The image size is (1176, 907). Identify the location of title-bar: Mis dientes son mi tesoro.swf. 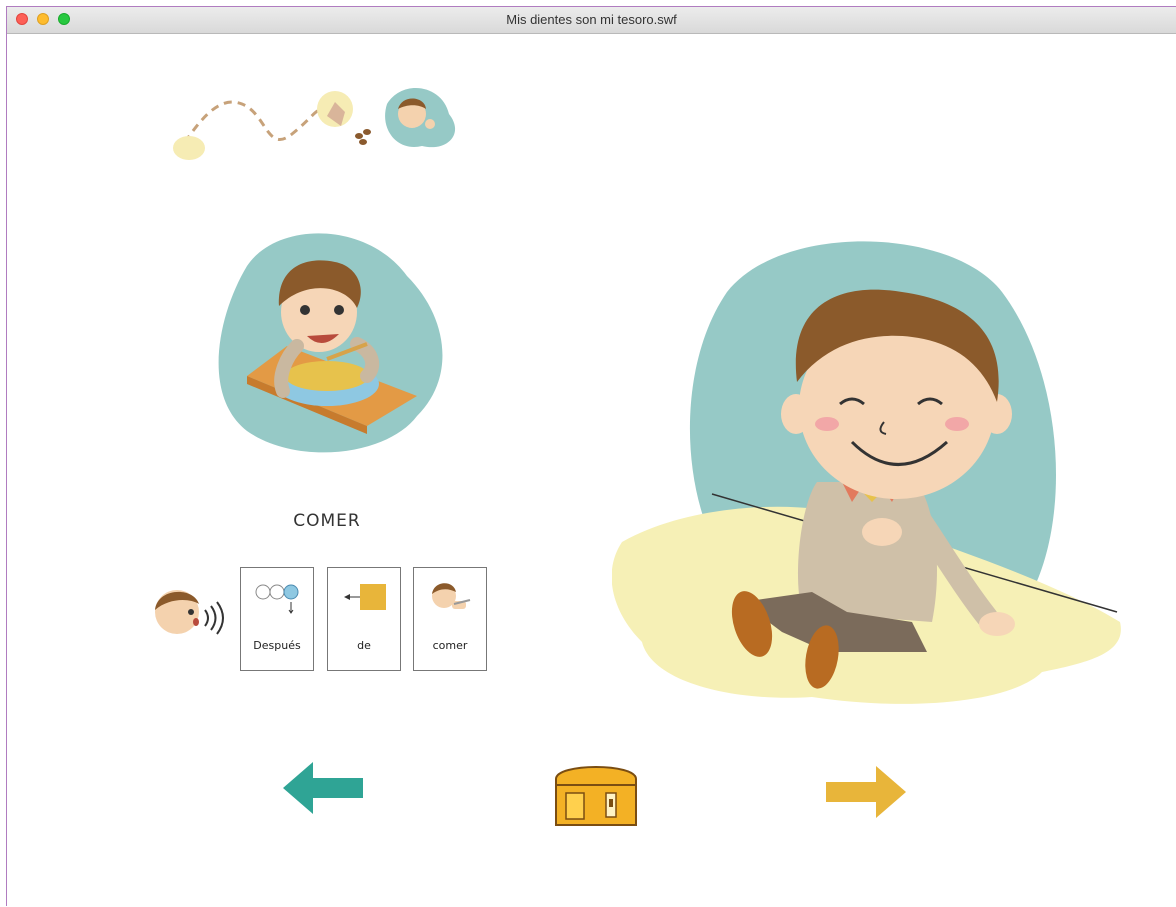
(591, 20).